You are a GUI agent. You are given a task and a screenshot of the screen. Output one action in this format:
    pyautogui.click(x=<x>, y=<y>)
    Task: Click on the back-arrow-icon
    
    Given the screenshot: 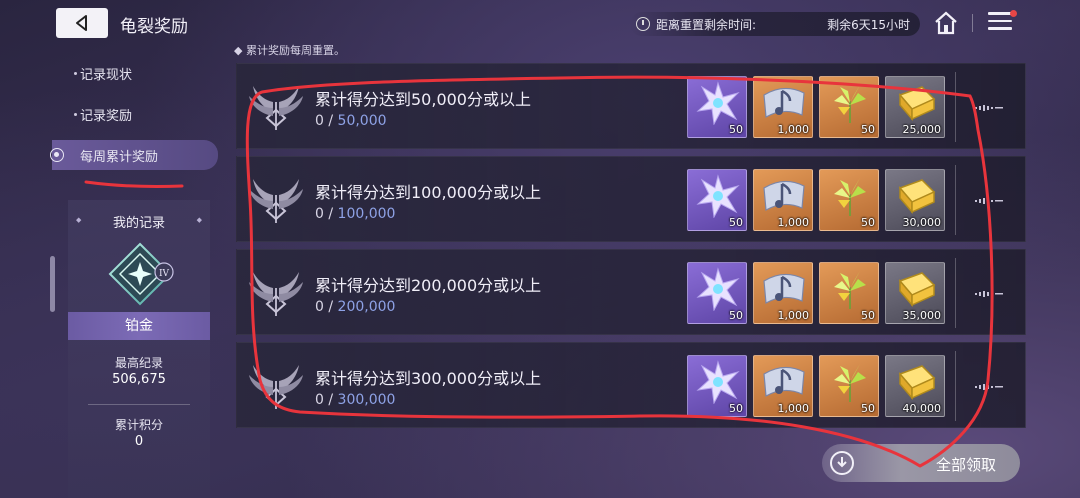 What is the action you would take?
    pyautogui.click(x=81, y=23)
    